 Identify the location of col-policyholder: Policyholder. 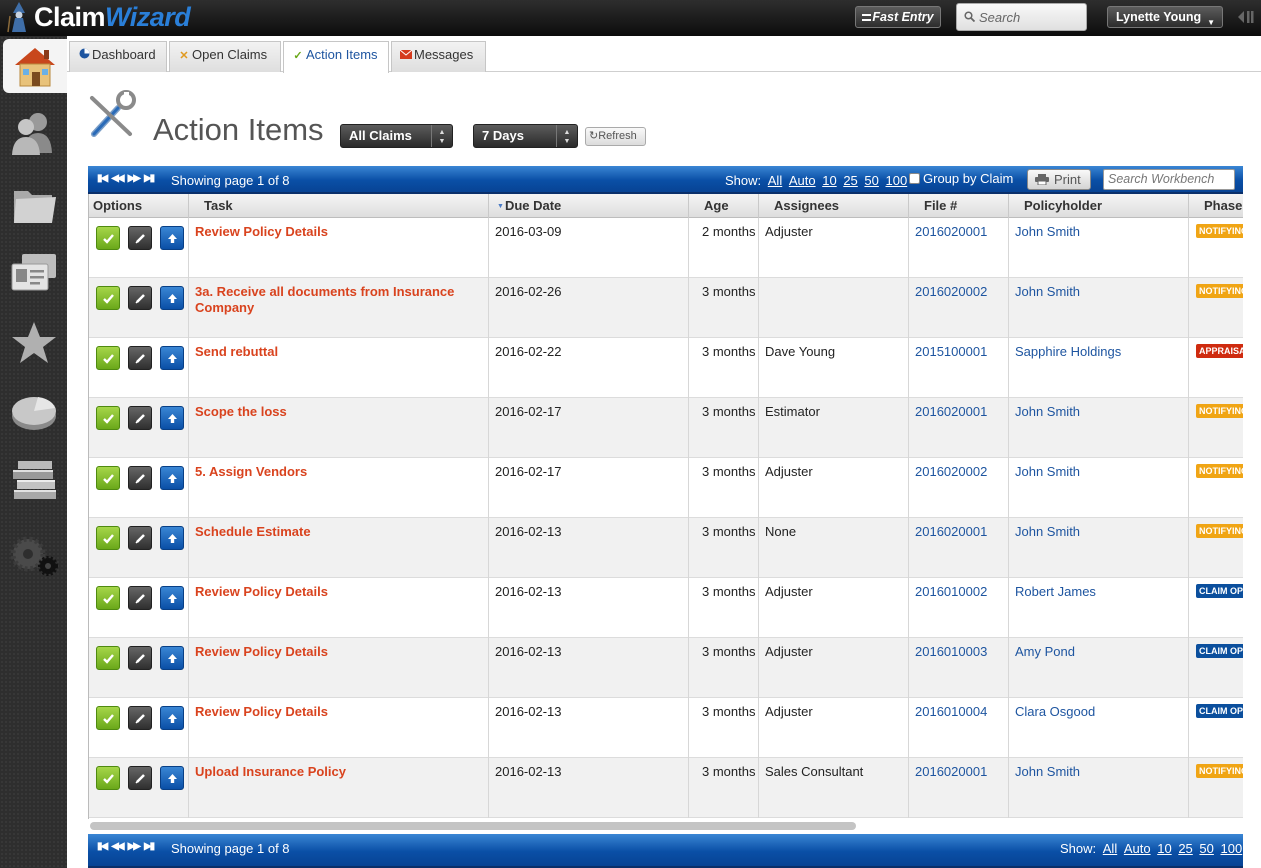
(1099, 206).